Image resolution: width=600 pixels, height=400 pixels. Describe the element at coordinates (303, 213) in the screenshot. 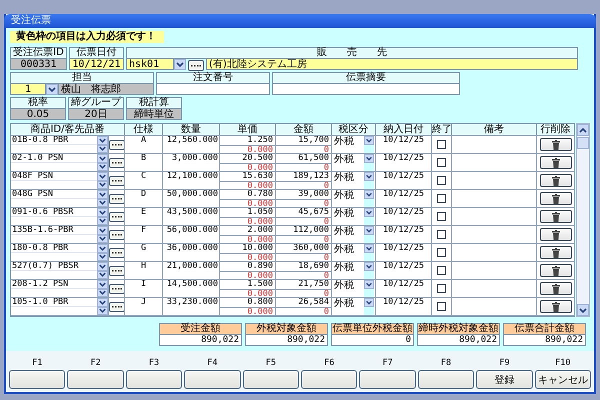

I see `amount-field: 45,675` at that location.